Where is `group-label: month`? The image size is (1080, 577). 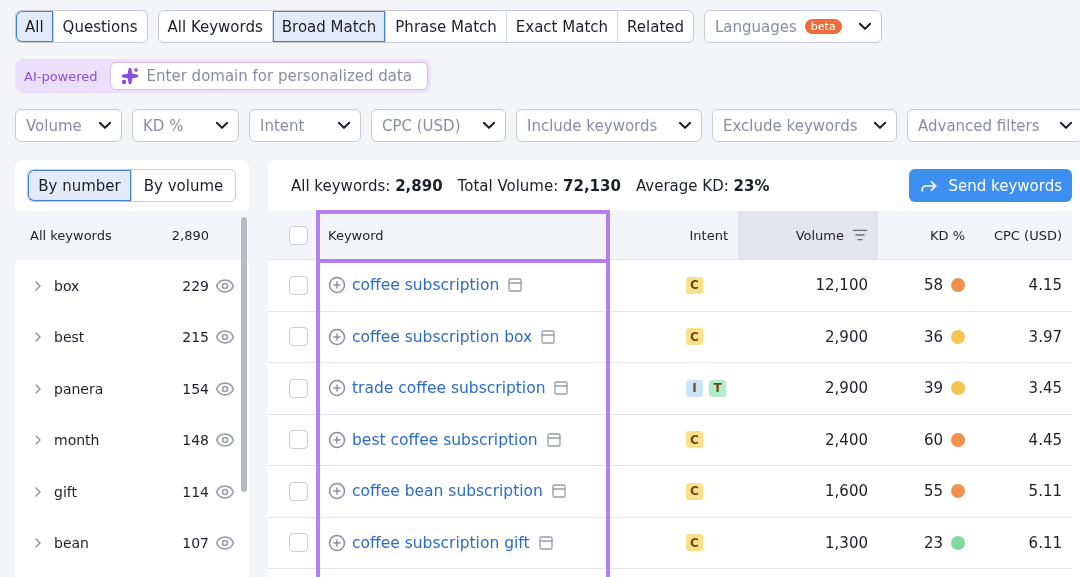 group-label: month is located at coordinates (118, 440).